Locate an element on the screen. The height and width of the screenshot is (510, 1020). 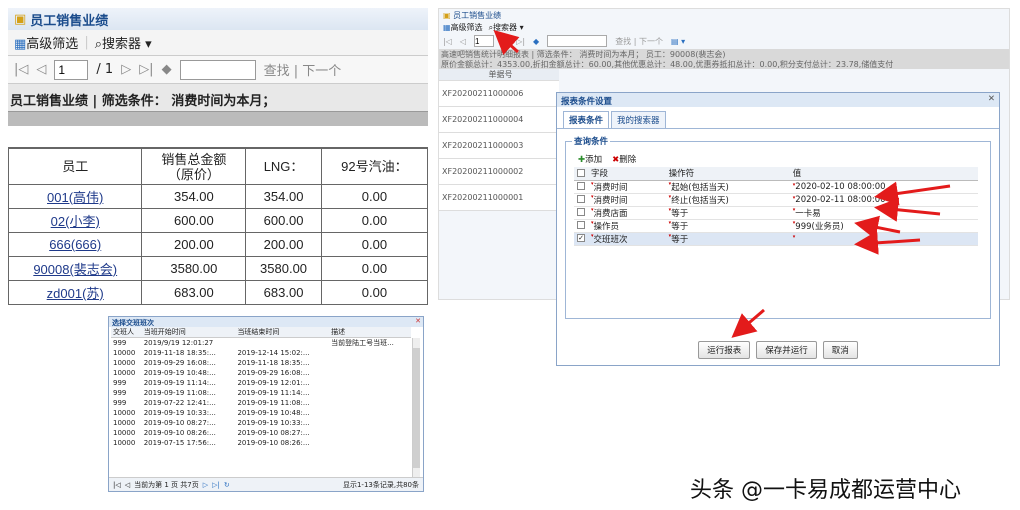
arrow-end-time is located at coordinates (907, 209).